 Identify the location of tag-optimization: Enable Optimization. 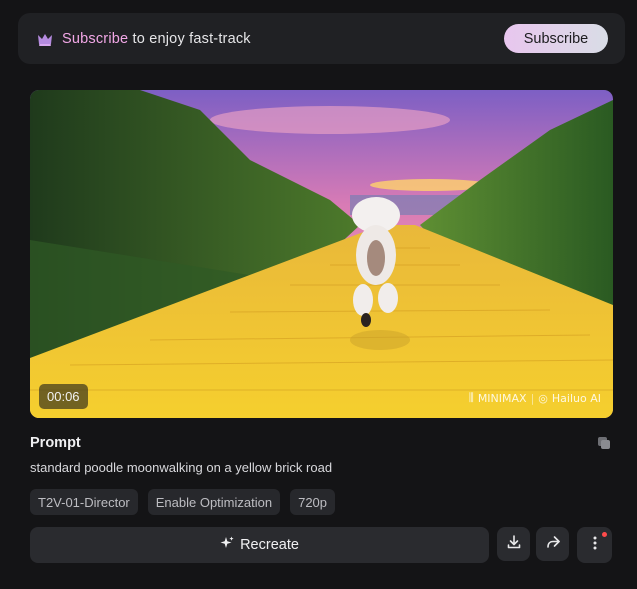
(214, 502).